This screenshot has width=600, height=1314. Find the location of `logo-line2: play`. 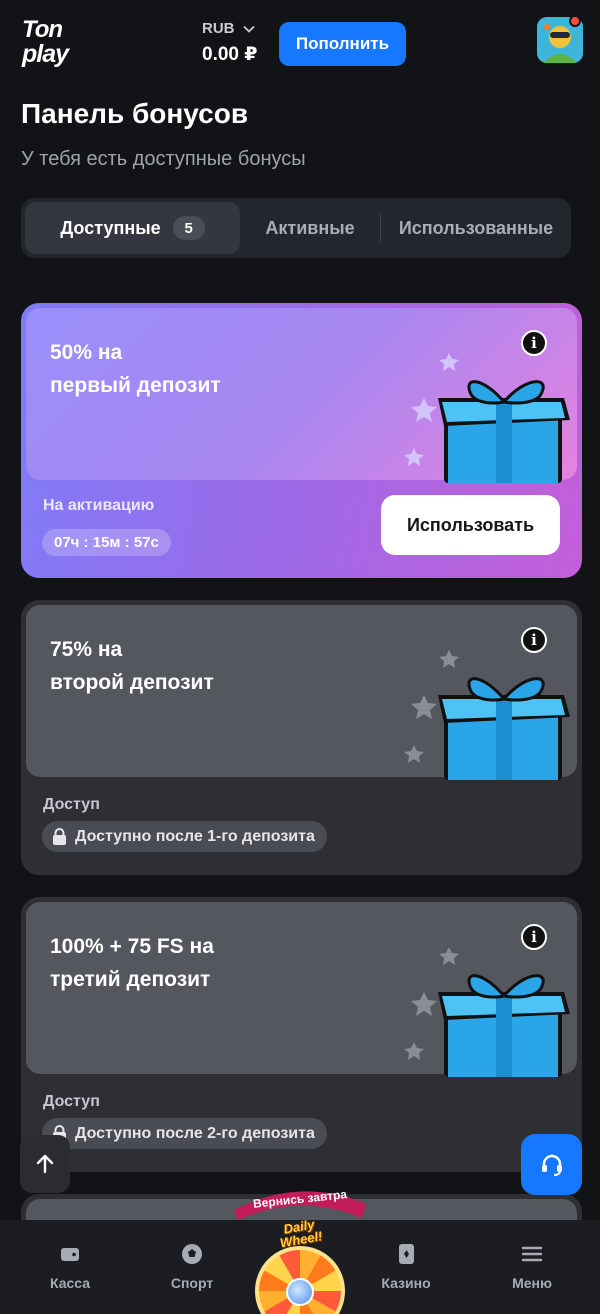

logo-line2: play is located at coordinates (45, 54).